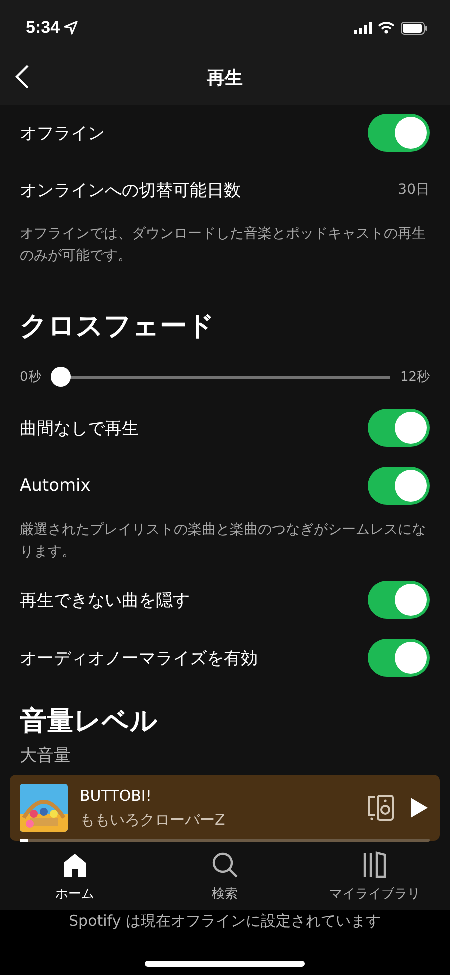 This screenshot has height=975, width=450. What do you see at coordinates (363, 28) in the screenshot?
I see `signal-icon` at bounding box center [363, 28].